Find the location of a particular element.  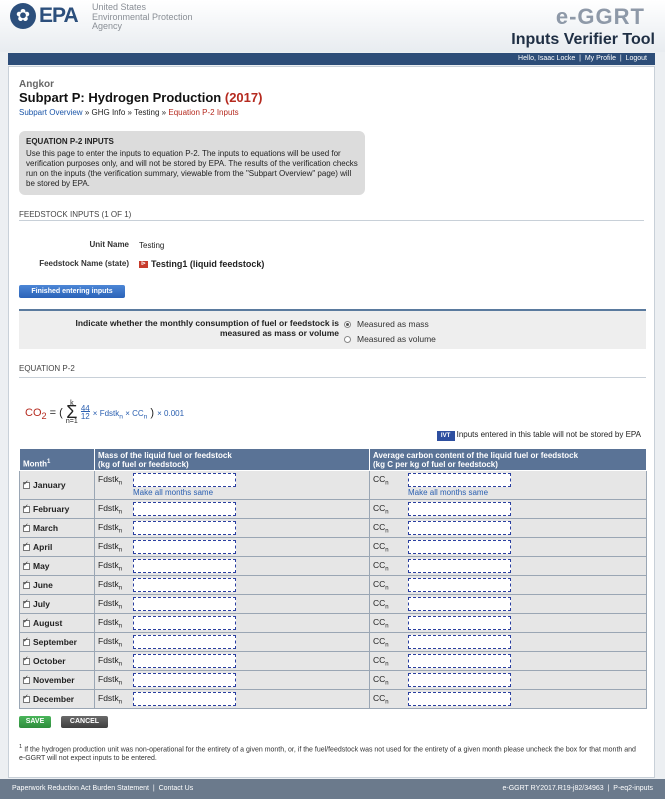

month-cell: July is located at coordinates (57, 604).